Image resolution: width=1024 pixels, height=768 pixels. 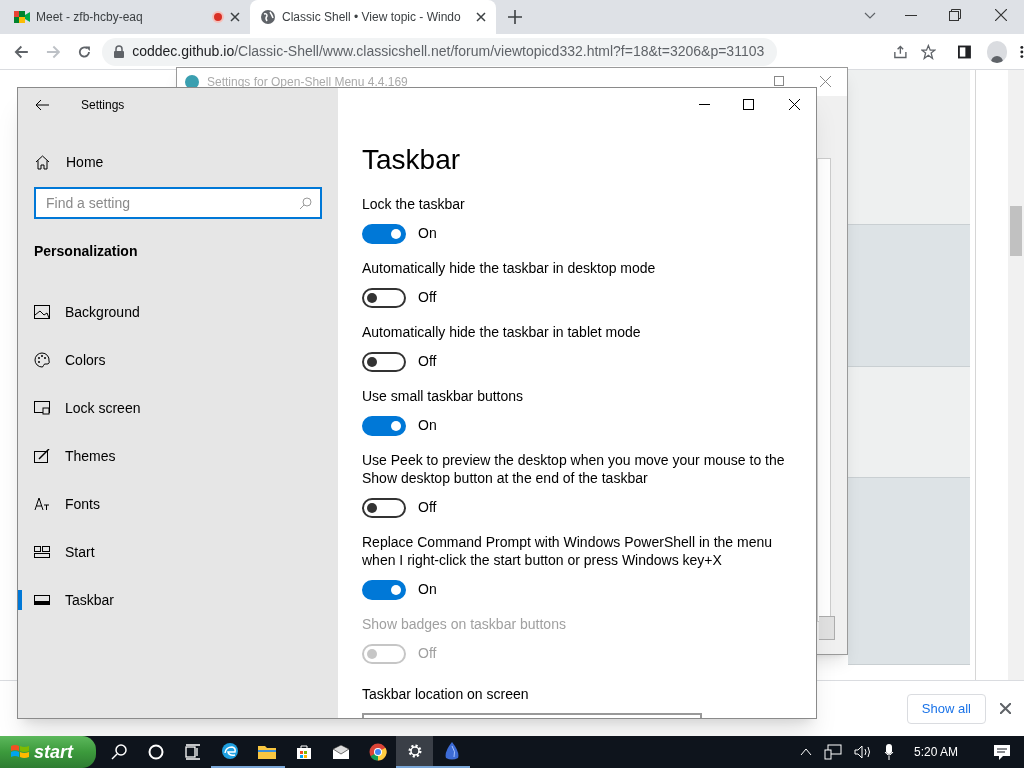 I want to click on monitor-icon, so click(x=42, y=408).